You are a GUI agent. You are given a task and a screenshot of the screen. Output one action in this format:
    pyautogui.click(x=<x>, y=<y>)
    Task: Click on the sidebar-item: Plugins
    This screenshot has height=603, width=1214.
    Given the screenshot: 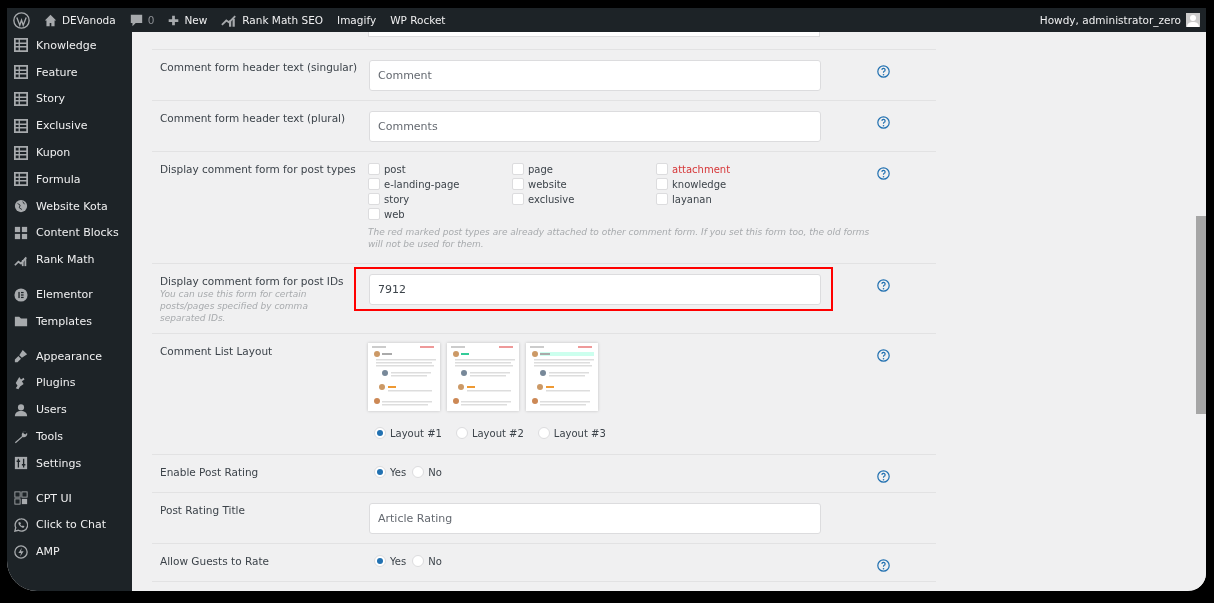 What is the action you would take?
    pyautogui.click(x=69, y=383)
    